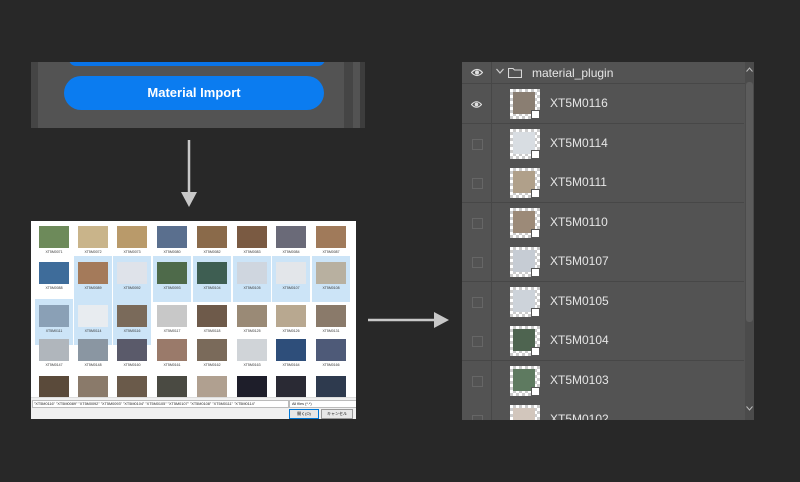 This screenshot has width=800, height=482. I want to click on thumbnail-caption: XT5M0166, so click(331, 365).